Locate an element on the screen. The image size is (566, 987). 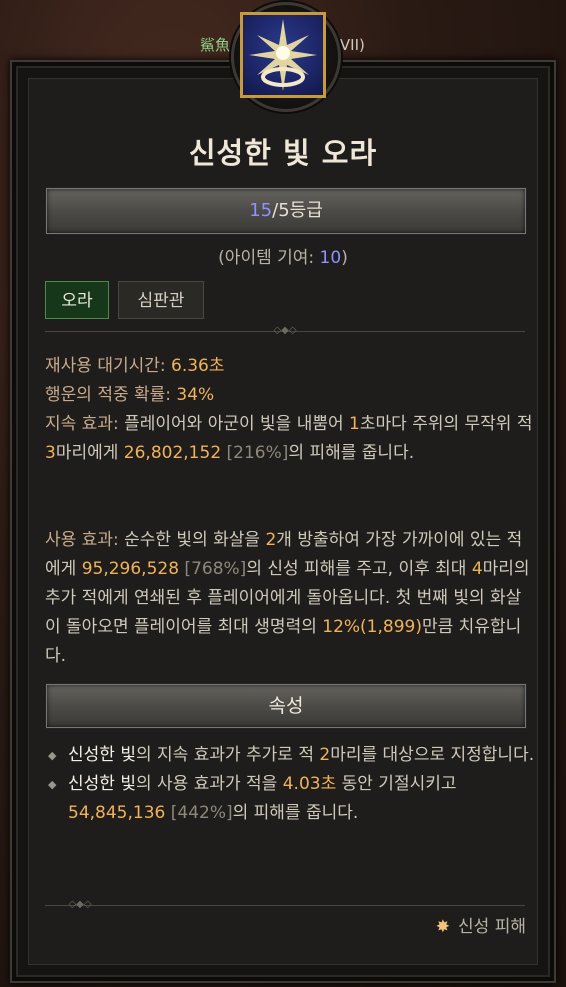
cooldown-line: 재사용 대기시간: 6.36초 is located at coordinates (135, 366).